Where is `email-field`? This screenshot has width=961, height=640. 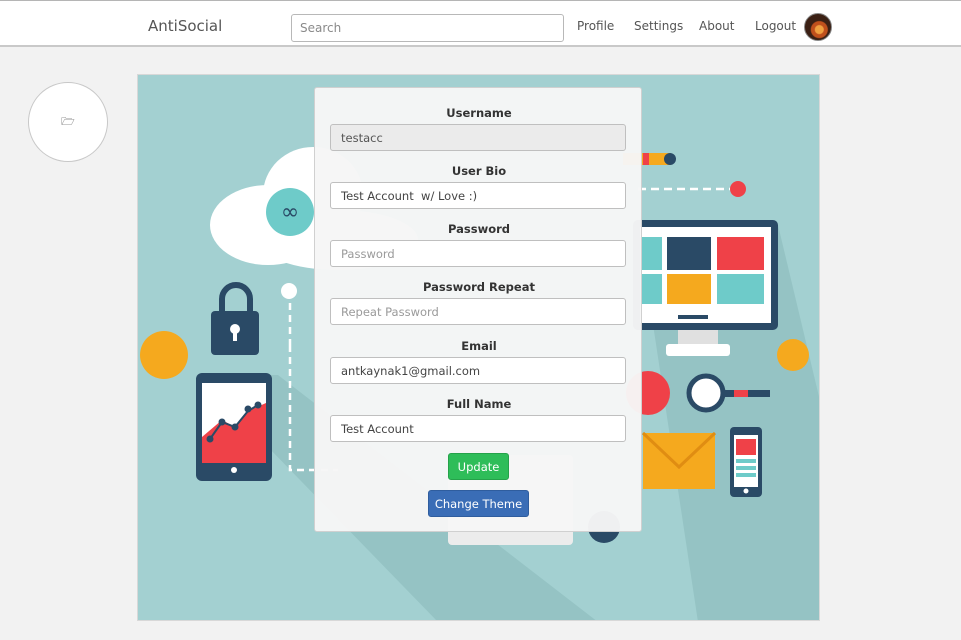
email-field is located at coordinates (478, 370).